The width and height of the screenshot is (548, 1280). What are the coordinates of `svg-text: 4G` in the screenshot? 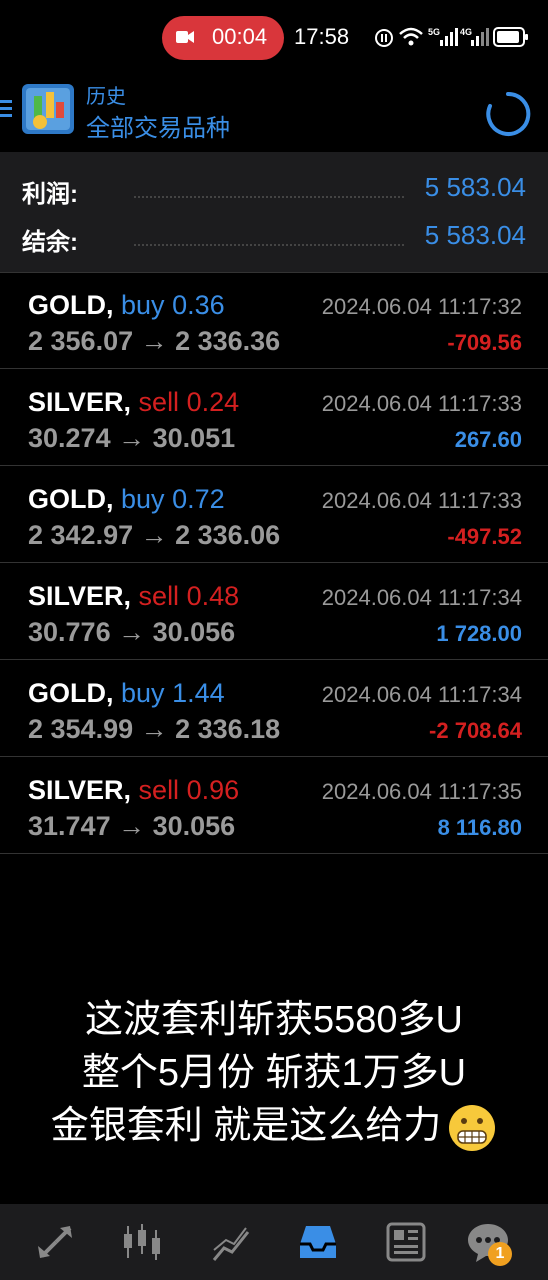 It's located at (466, 32).